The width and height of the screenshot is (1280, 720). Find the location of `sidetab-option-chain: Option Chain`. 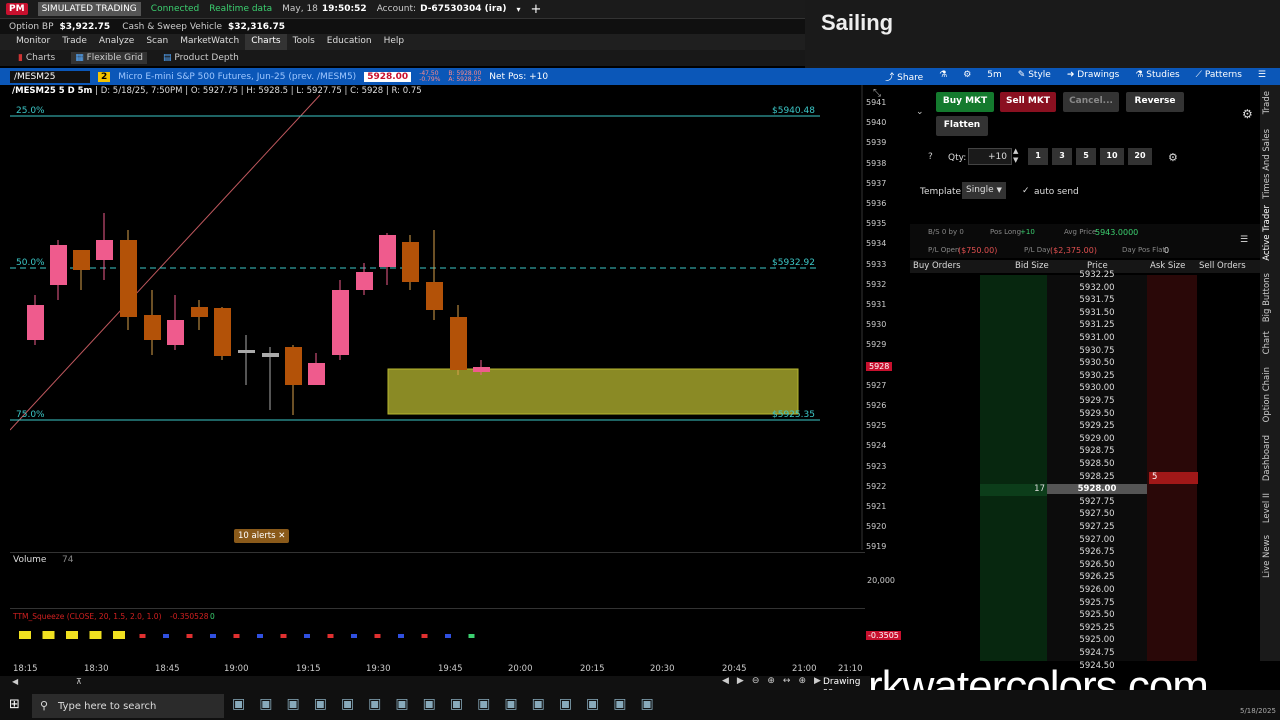

sidetab-option-chain: Option Chain is located at coordinates (1267, 394).